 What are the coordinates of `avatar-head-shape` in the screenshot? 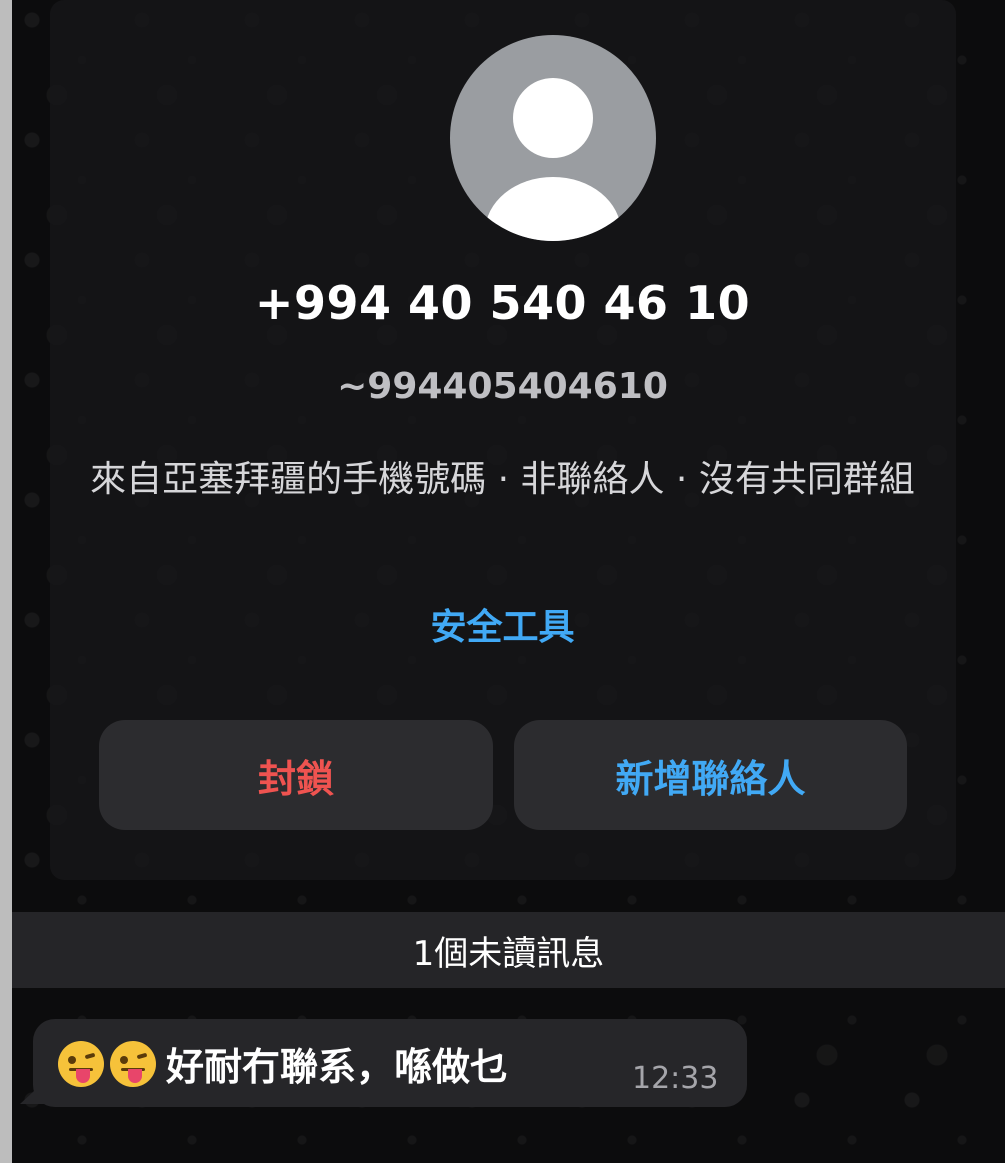 It's located at (553, 118).